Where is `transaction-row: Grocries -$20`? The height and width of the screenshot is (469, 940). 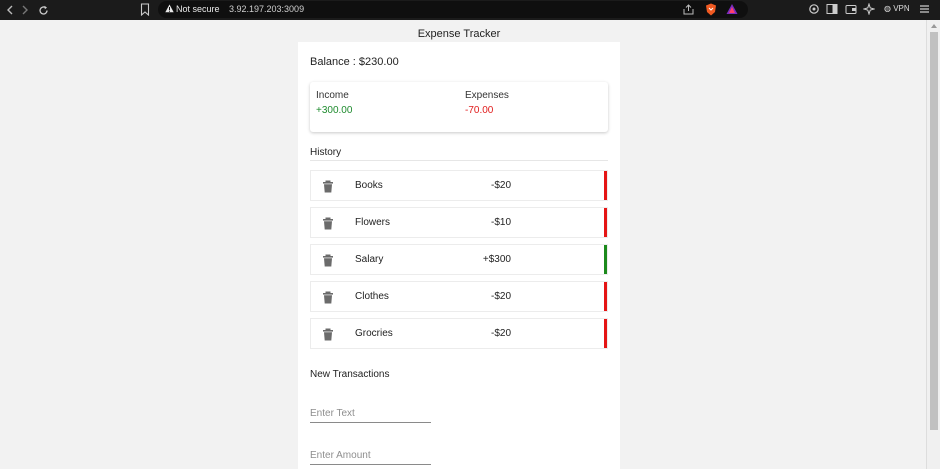
transaction-row: Grocries -$20 is located at coordinates (459, 333).